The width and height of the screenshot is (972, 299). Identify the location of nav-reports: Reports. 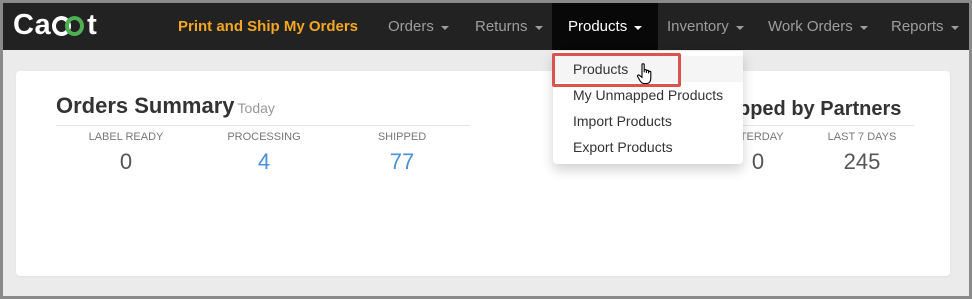
(925, 26).